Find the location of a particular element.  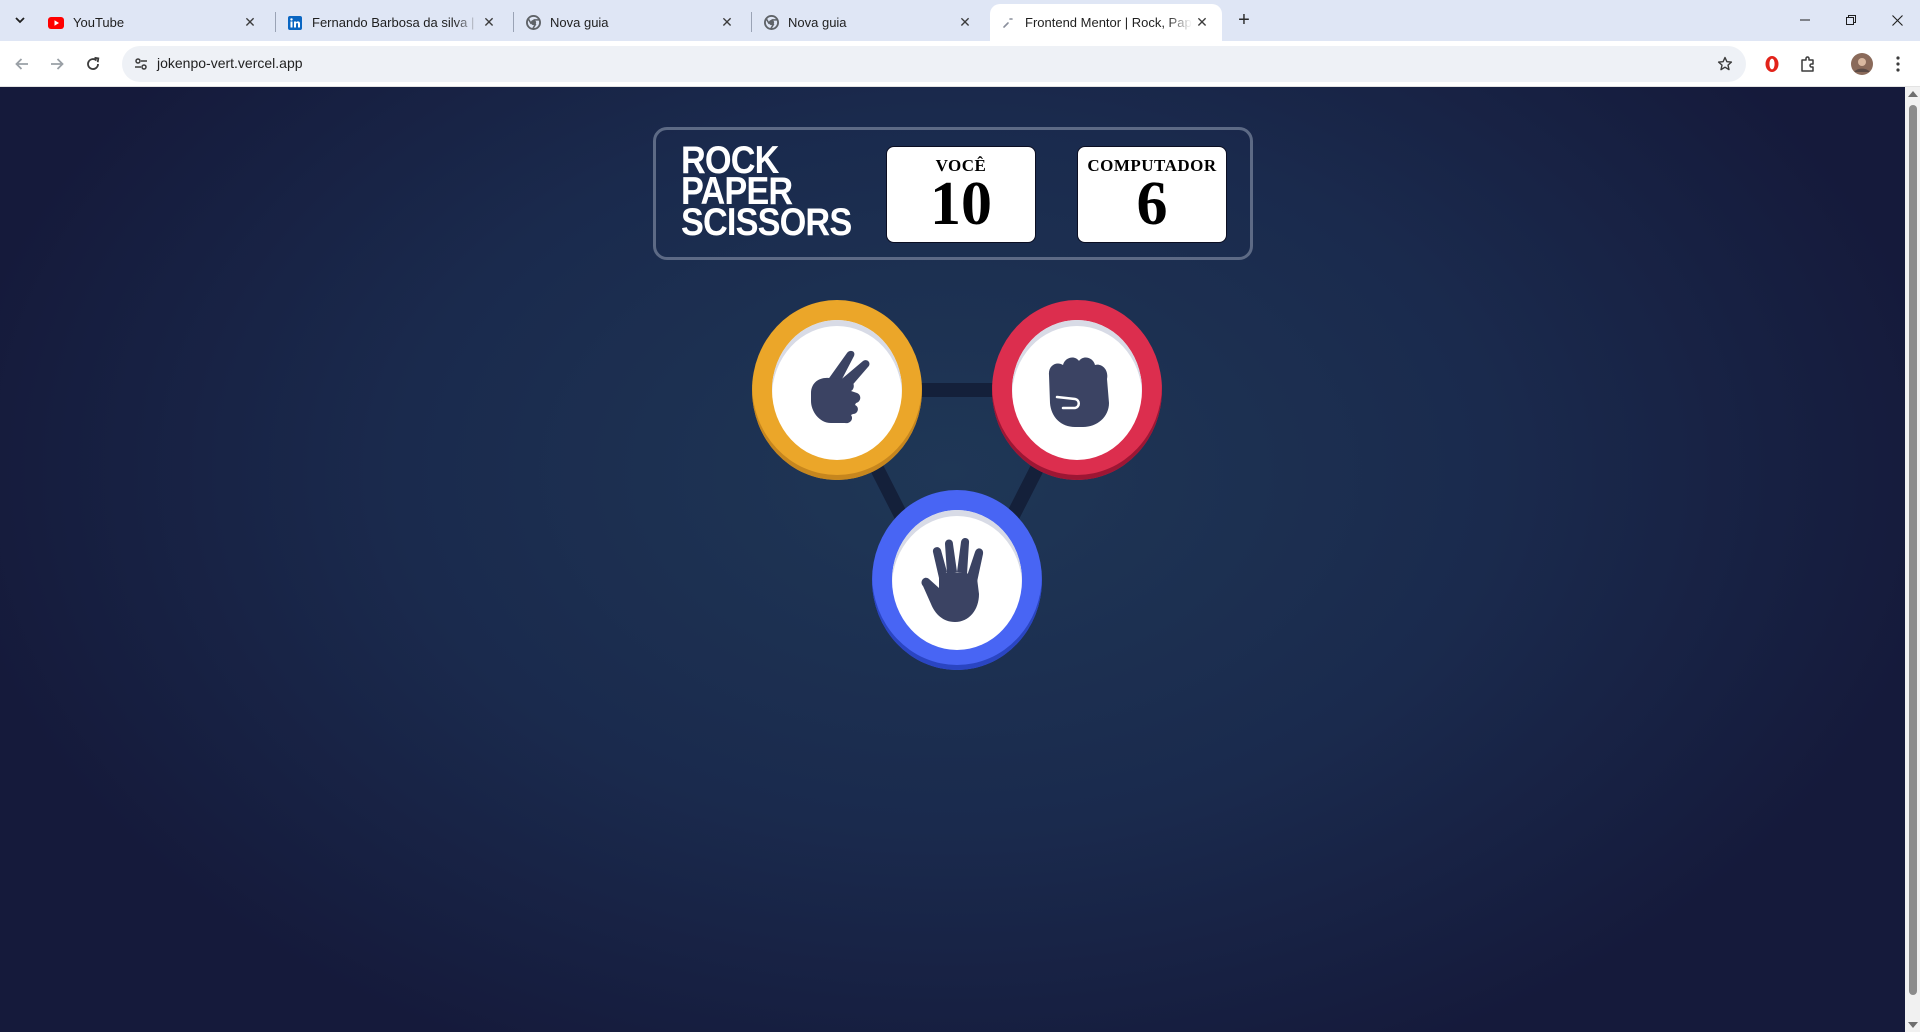

opera-extension-button is located at coordinates (1772, 64).